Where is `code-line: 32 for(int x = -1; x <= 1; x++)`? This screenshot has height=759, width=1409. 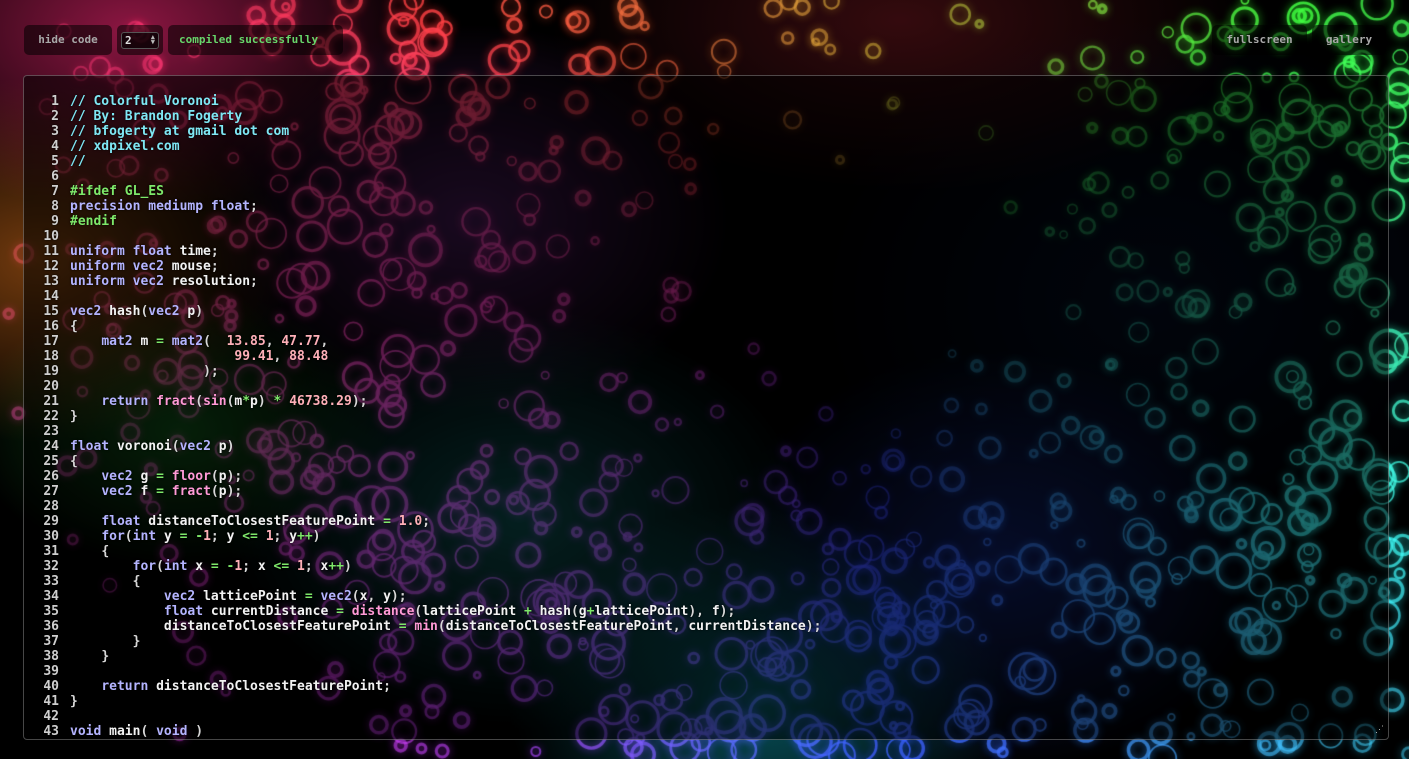 code-line: 32 for(int x = -1; x <= 1; x++) is located at coordinates (706, 566).